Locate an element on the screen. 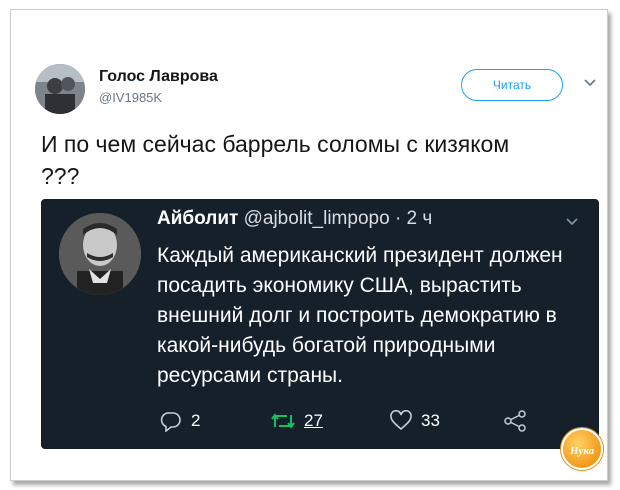 This screenshot has width=620, height=490. like-action: 33 is located at coordinates (414, 421).